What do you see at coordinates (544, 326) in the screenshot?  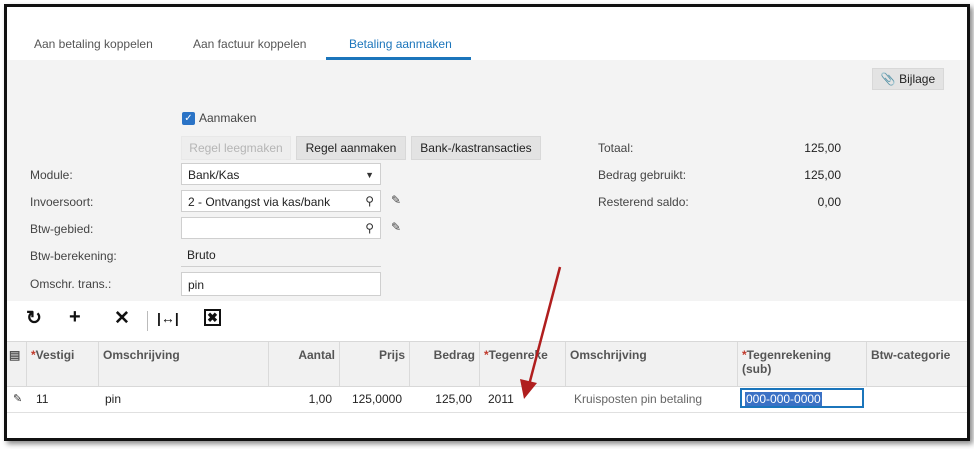 I see `arrow-shaft` at bounding box center [544, 326].